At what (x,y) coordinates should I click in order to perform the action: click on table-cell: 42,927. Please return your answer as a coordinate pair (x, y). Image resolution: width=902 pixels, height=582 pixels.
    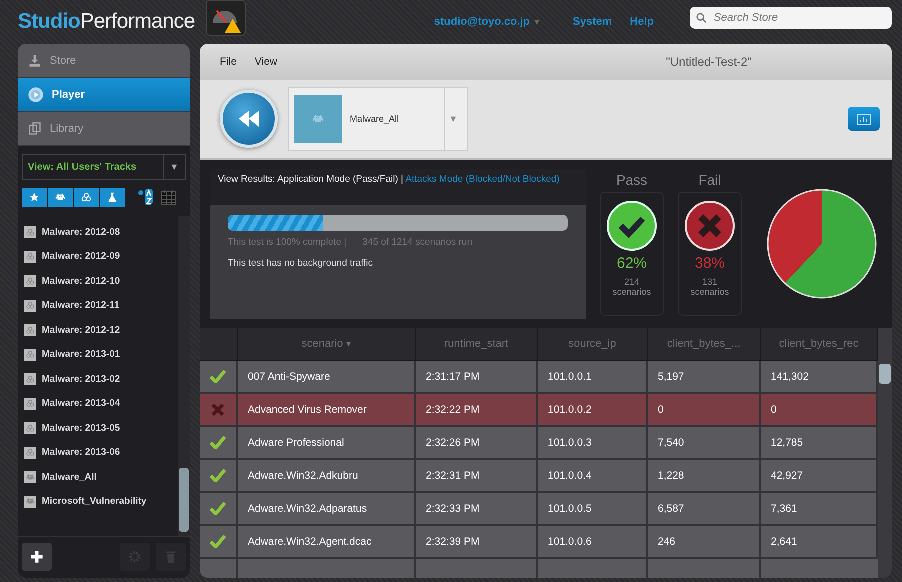
    Looking at the image, I should click on (819, 476).